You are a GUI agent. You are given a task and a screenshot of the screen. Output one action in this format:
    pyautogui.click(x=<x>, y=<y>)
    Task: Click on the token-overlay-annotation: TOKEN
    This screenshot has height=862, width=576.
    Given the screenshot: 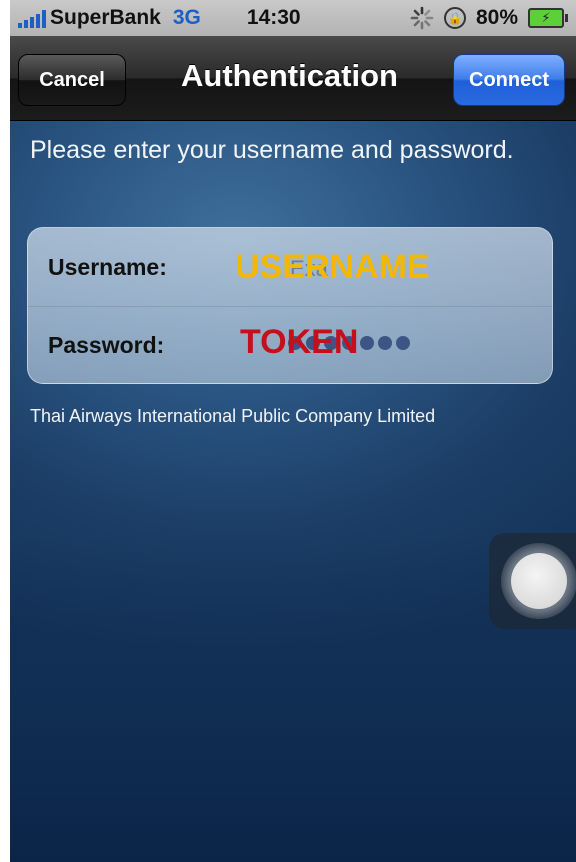 What is the action you would take?
    pyautogui.click(x=299, y=342)
    